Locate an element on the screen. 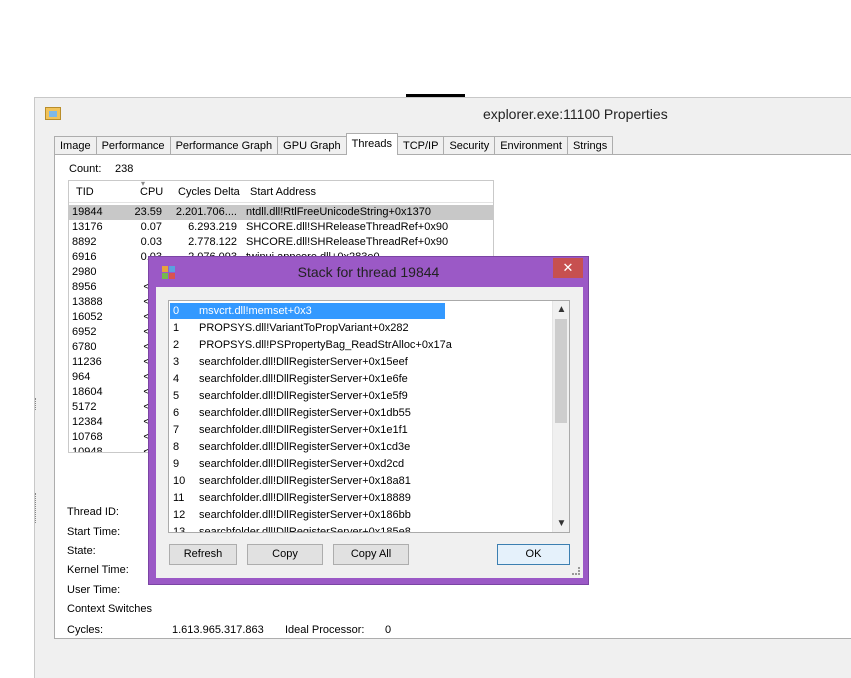 The height and width of the screenshot is (678, 851). thread-tid: 6952 is located at coordinates (84, 332).